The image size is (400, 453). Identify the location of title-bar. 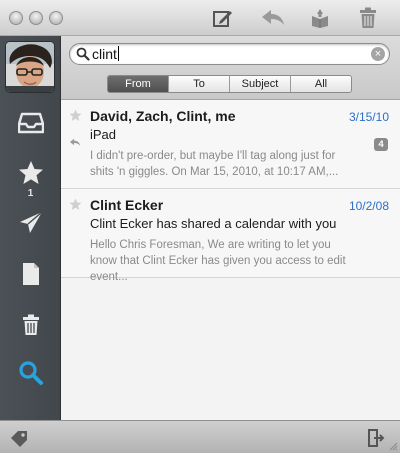
(200, 18).